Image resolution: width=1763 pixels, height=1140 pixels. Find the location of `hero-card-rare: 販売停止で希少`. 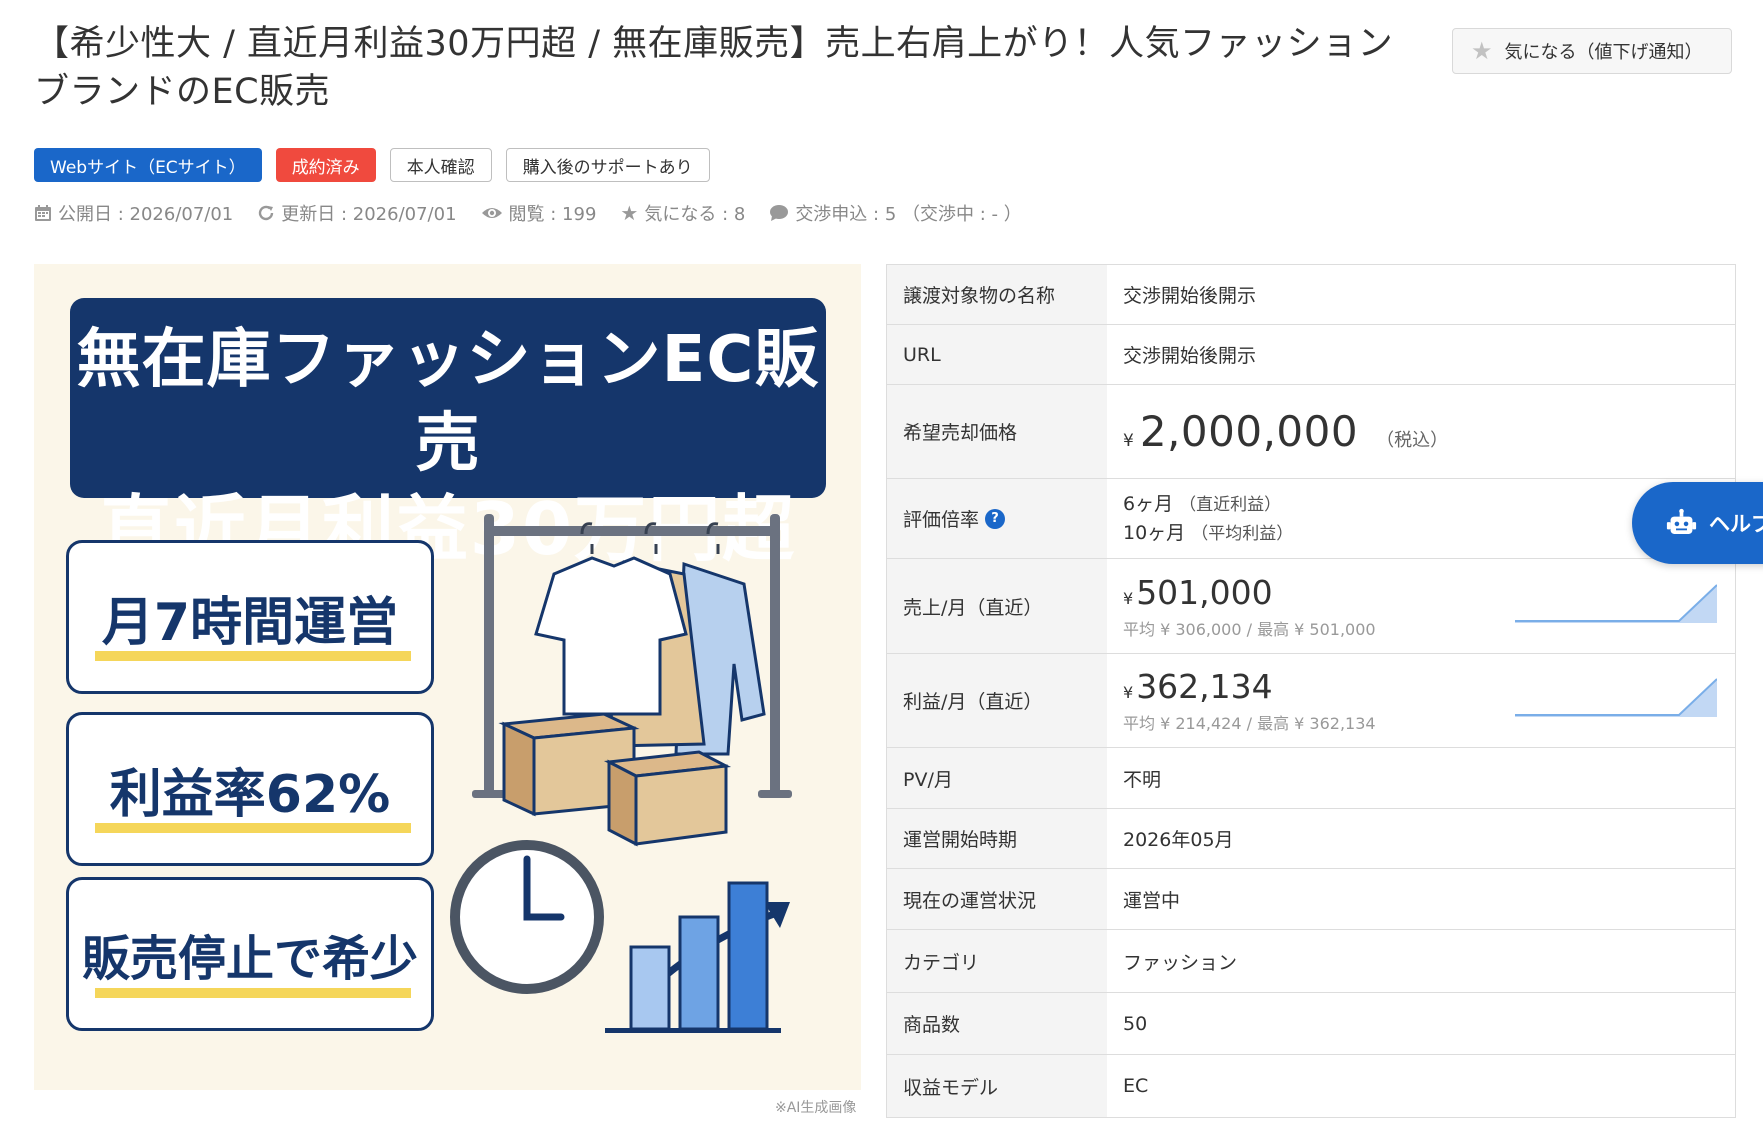

hero-card-rare: 販売停止で希少 is located at coordinates (250, 954).